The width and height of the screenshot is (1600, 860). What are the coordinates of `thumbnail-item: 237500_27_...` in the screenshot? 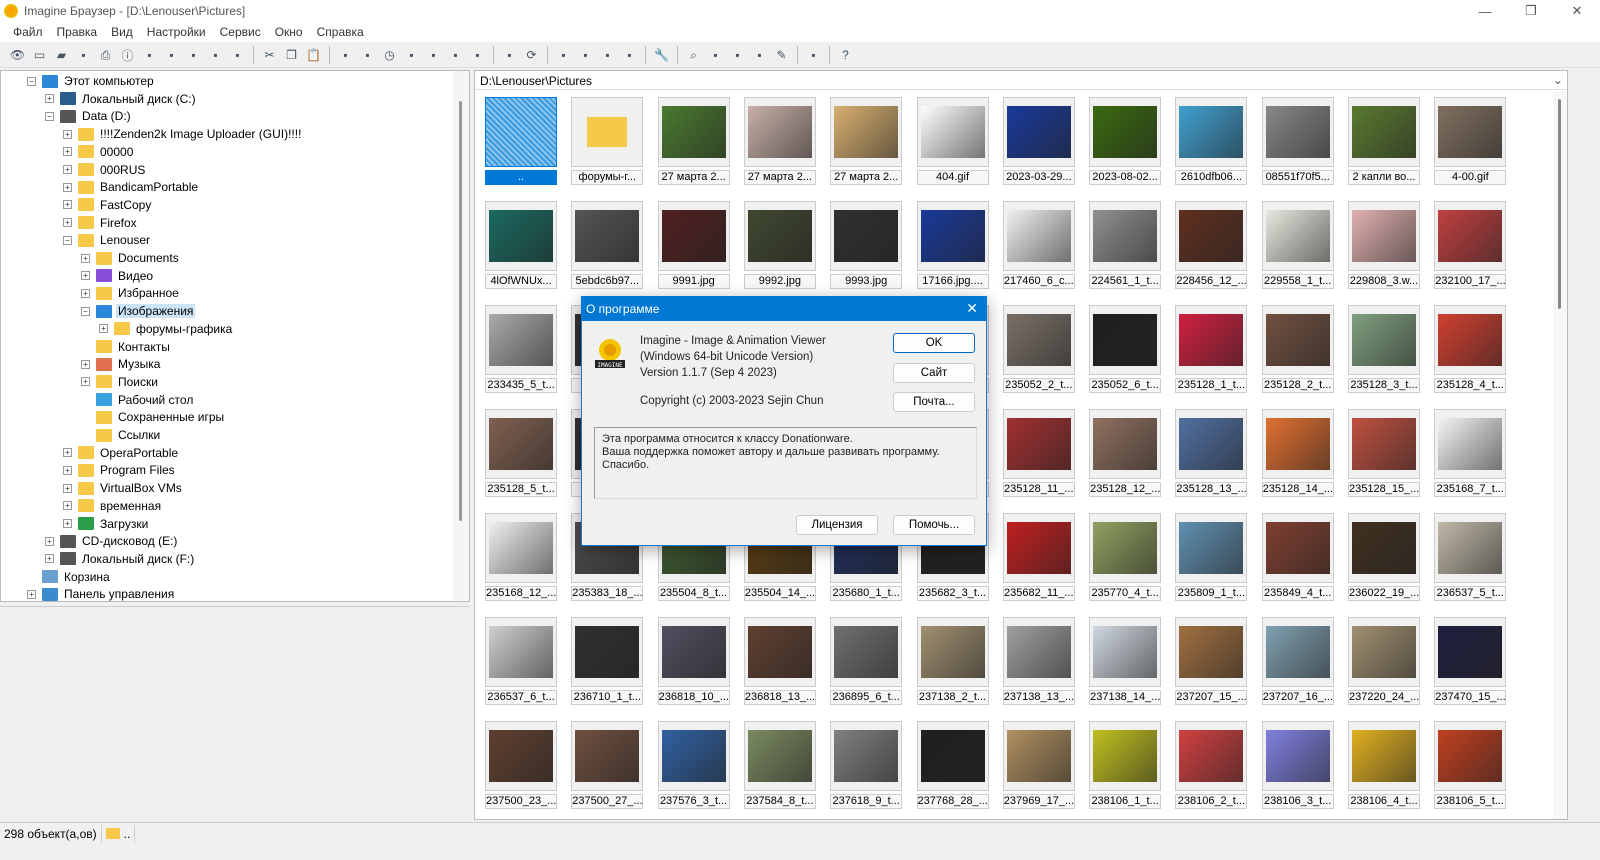 It's located at (607, 762).